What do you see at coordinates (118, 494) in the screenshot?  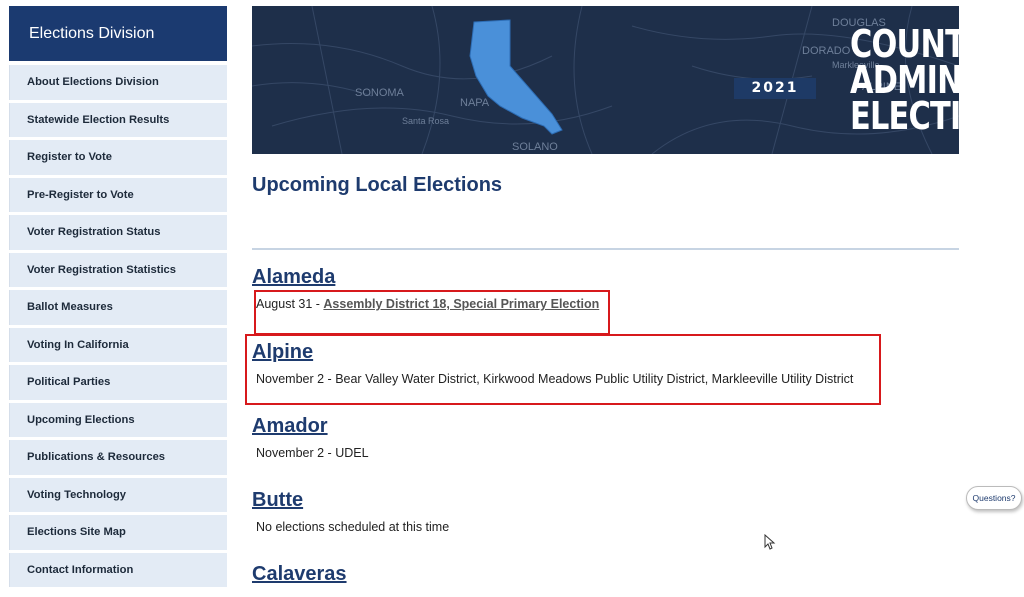 I see `nav-voting-technology: Voting Technology` at bounding box center [118, 494].